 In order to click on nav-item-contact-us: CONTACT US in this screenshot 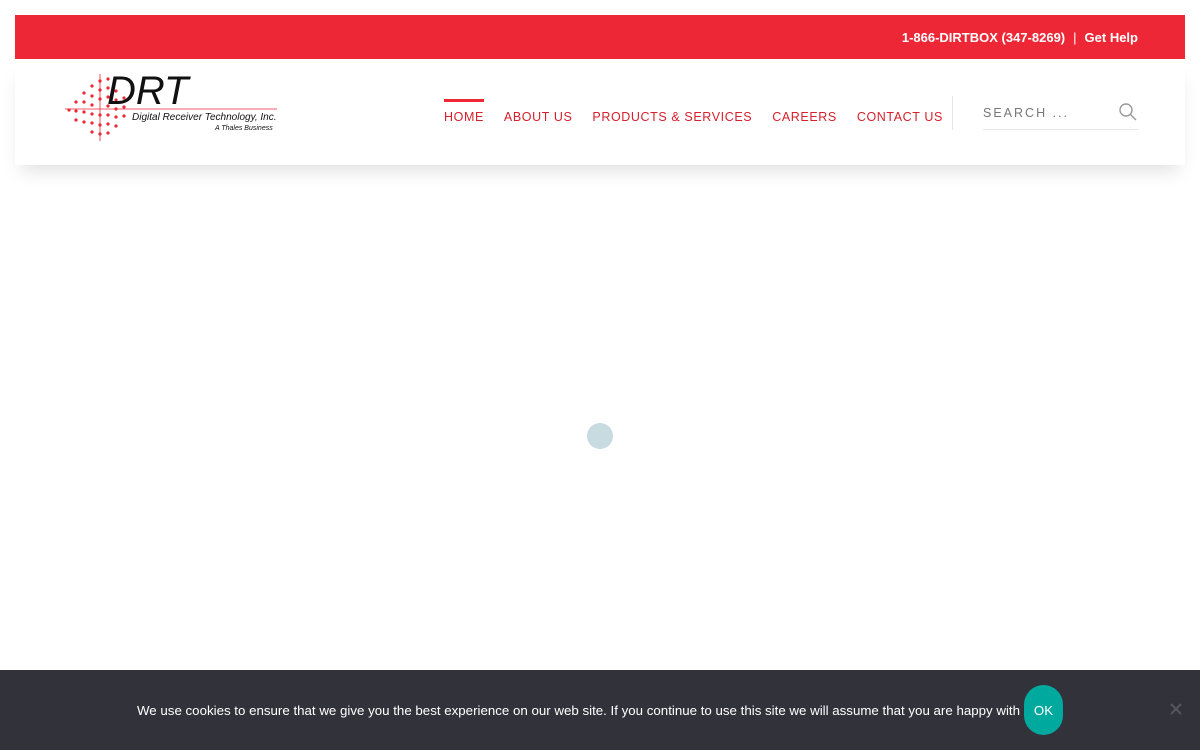, I will do `click(900, 111)`.